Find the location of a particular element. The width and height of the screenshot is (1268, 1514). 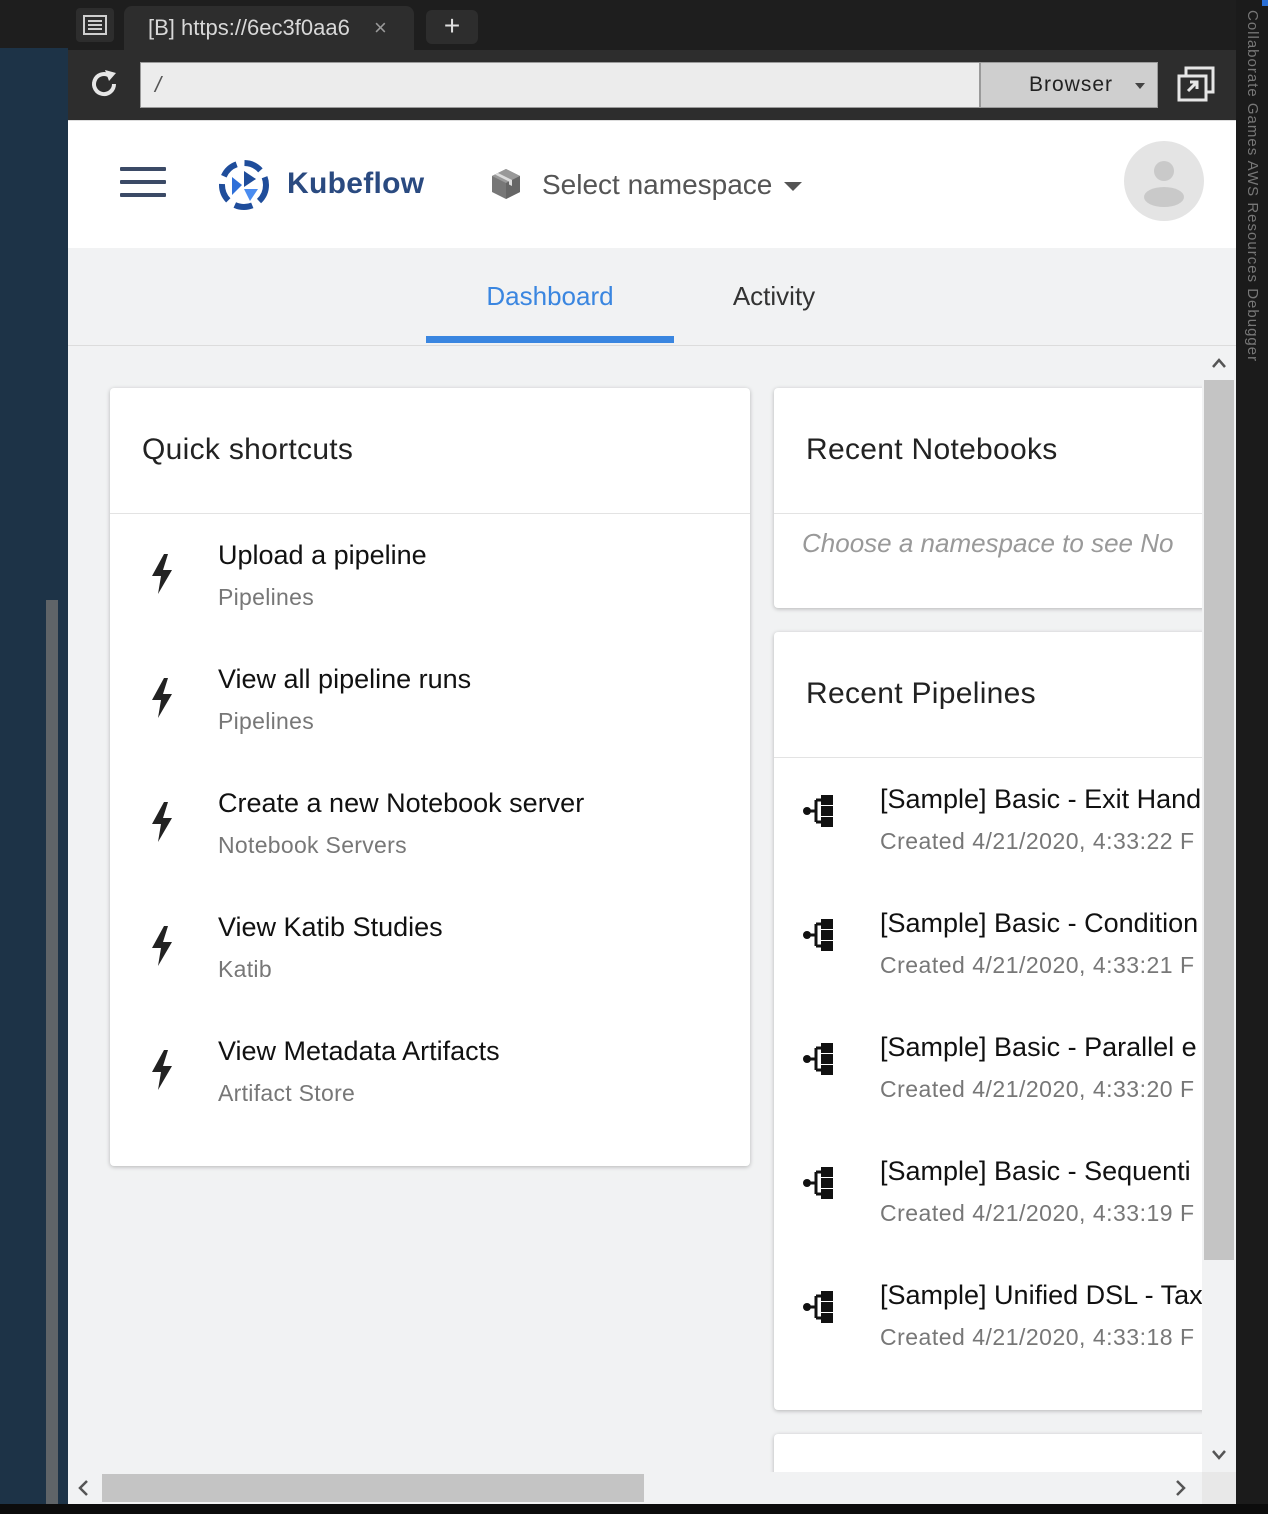

chevron-right-icon is located at coordinates (1181, 1488).